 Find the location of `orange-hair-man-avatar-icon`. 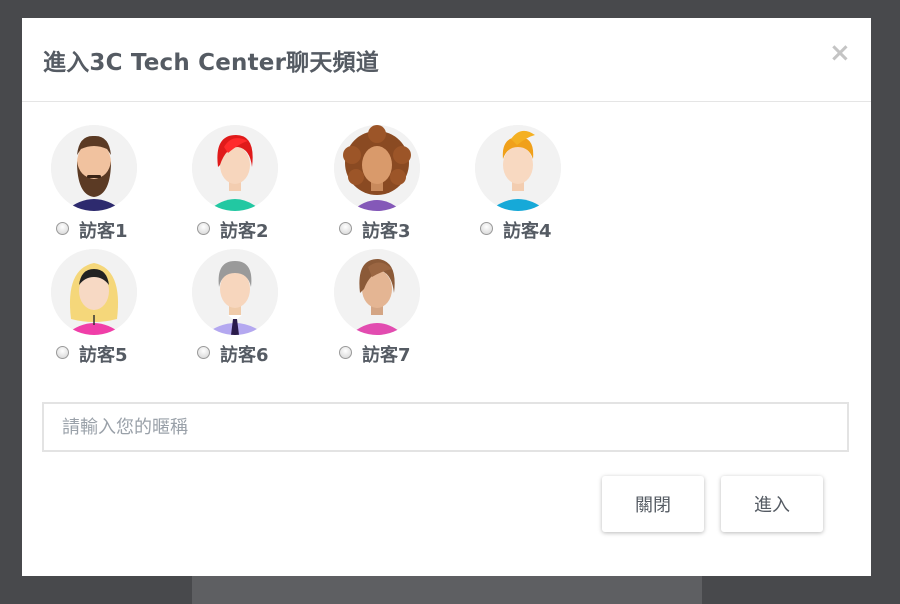

orange-hair-man-avatar-icon is located at coordinates (518, 168).